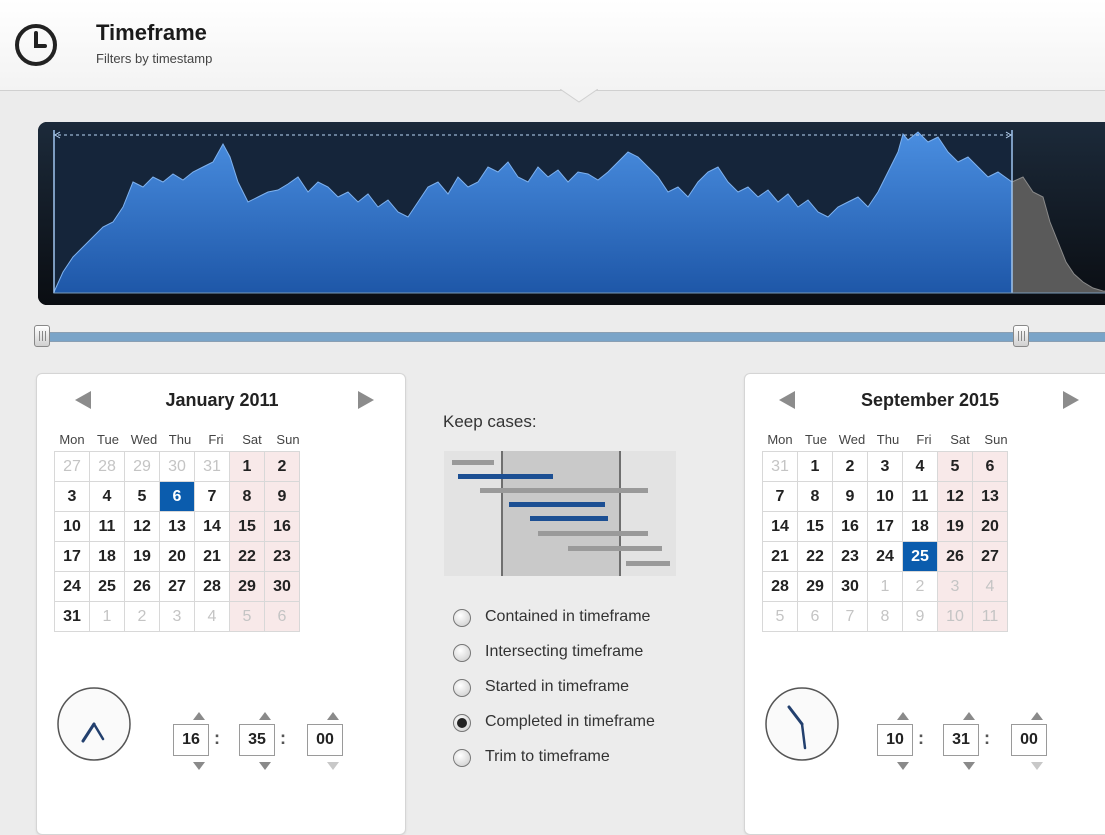 This screenshot has width=1105, height=835. Describe the element at coordinates (333, 716) in the screenshot. I see `start-second-up-arrow` at that location.